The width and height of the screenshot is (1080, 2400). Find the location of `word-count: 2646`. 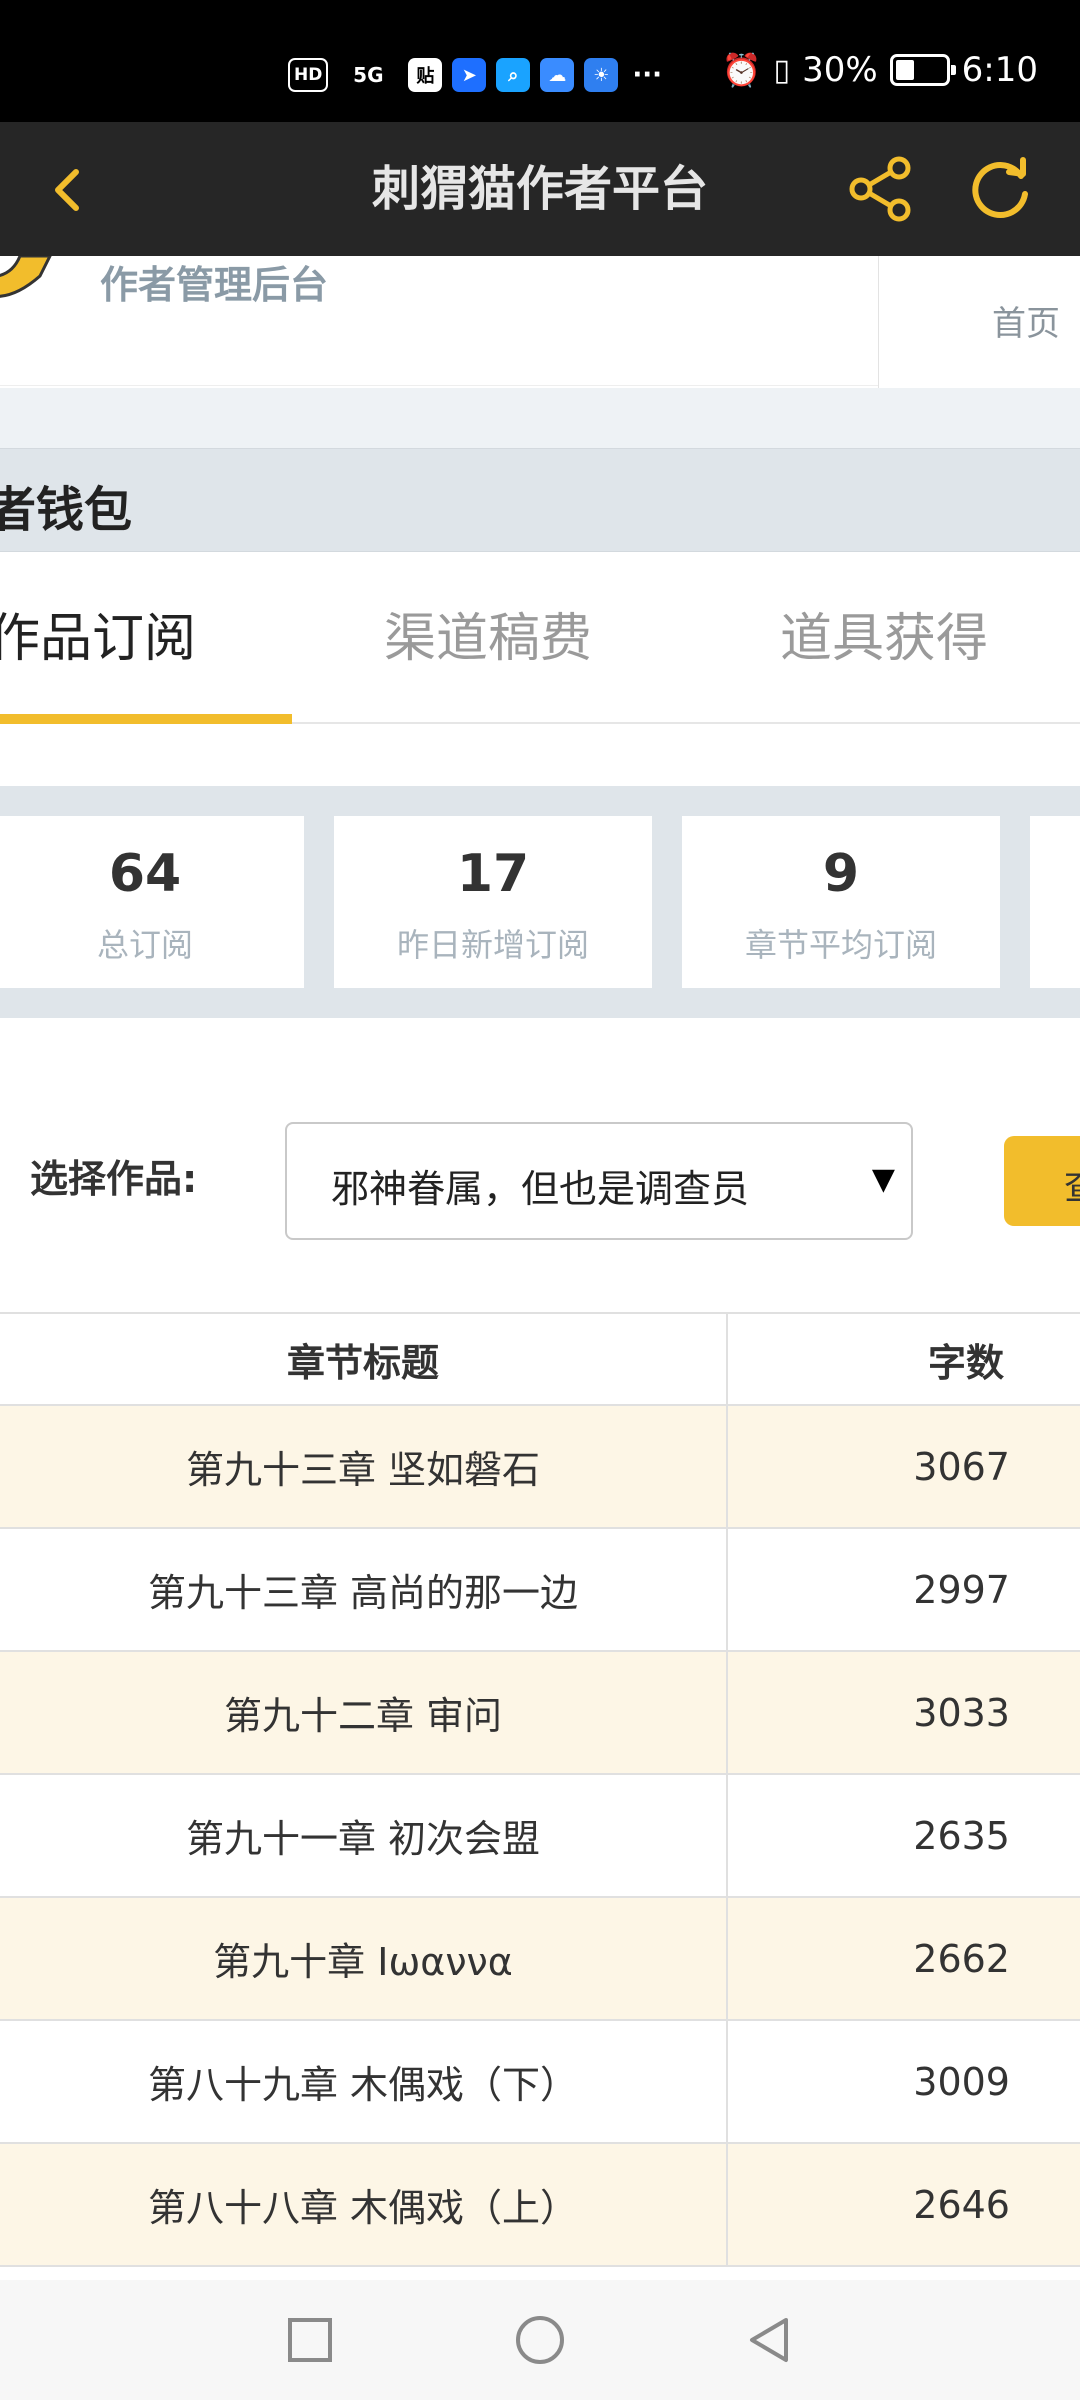

word-count: 2646 is located at coordinates (961, 2204).